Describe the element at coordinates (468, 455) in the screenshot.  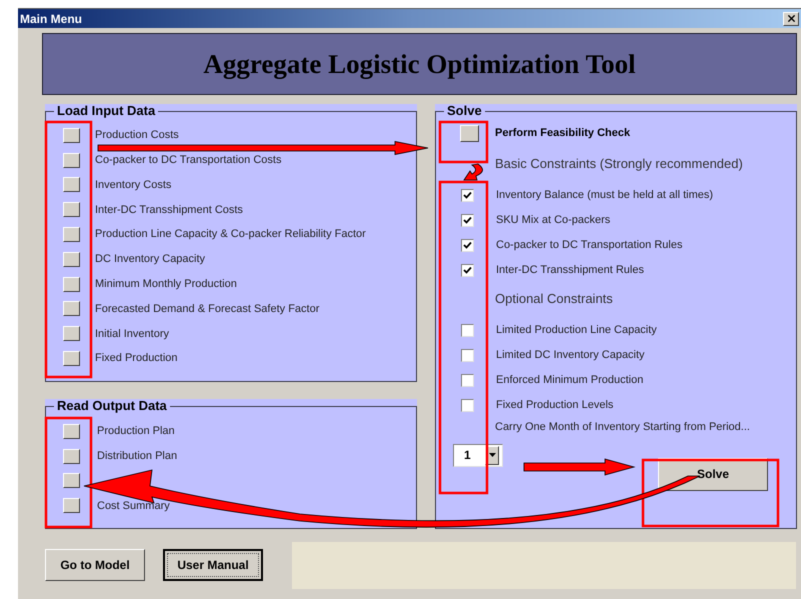
I see `period-value: 1` at that location.